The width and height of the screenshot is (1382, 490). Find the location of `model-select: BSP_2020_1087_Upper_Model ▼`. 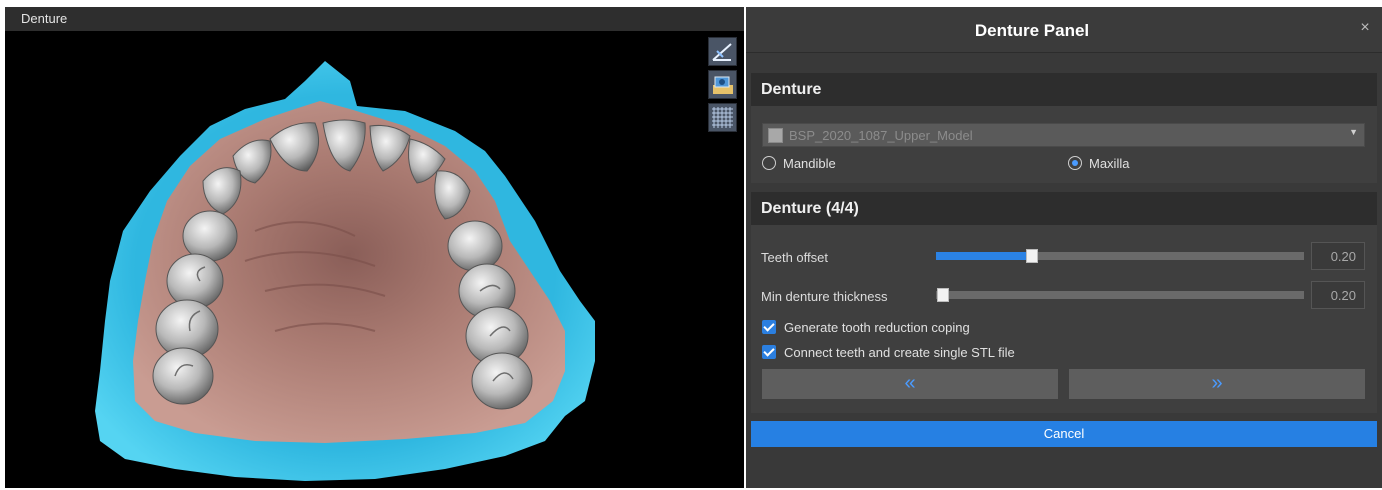

model-select: BSP_2020_1087_Upper_Model ▼ is located at coordinates (1063, 135).